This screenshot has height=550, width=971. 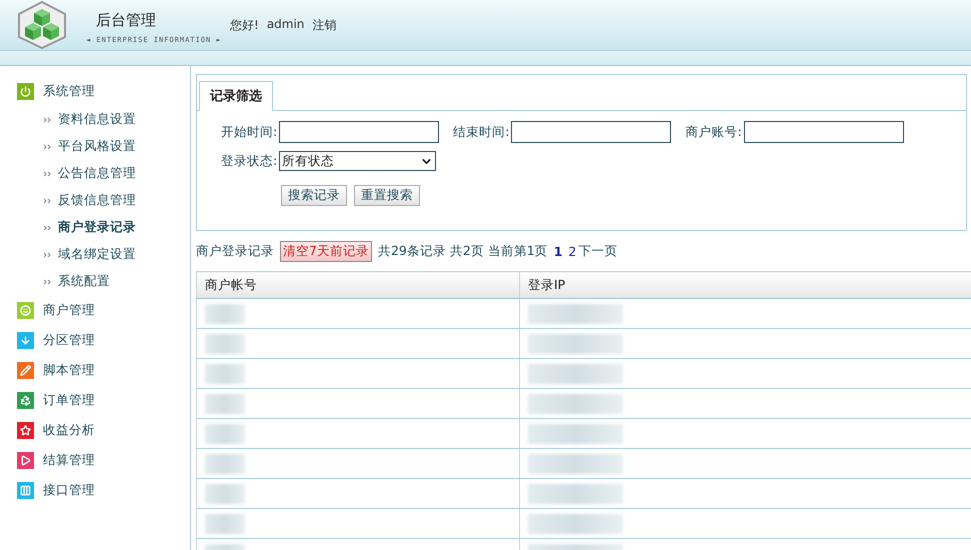 What do you see at coordinates (95, 173) in the screenshot?
I see `sidebar-item: 公告信息管理` at bounding box center [95, 173].